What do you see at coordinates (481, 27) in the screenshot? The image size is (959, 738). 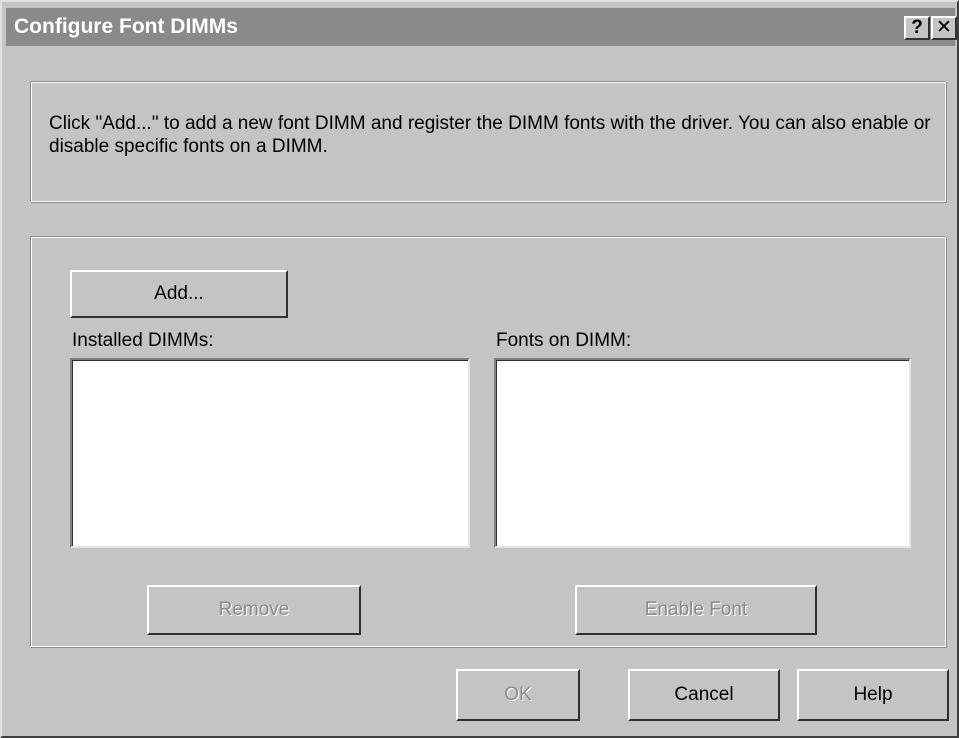 I see `title-bar: Configure Font DIMMs ? ✕` at bounding box center [481, 27].